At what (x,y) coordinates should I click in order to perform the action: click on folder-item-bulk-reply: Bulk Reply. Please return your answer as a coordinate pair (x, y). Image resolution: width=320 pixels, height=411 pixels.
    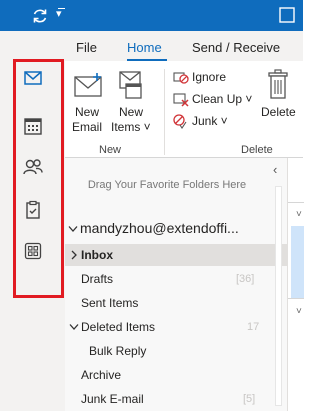
    Looking at the image, I should click on (167, 351).